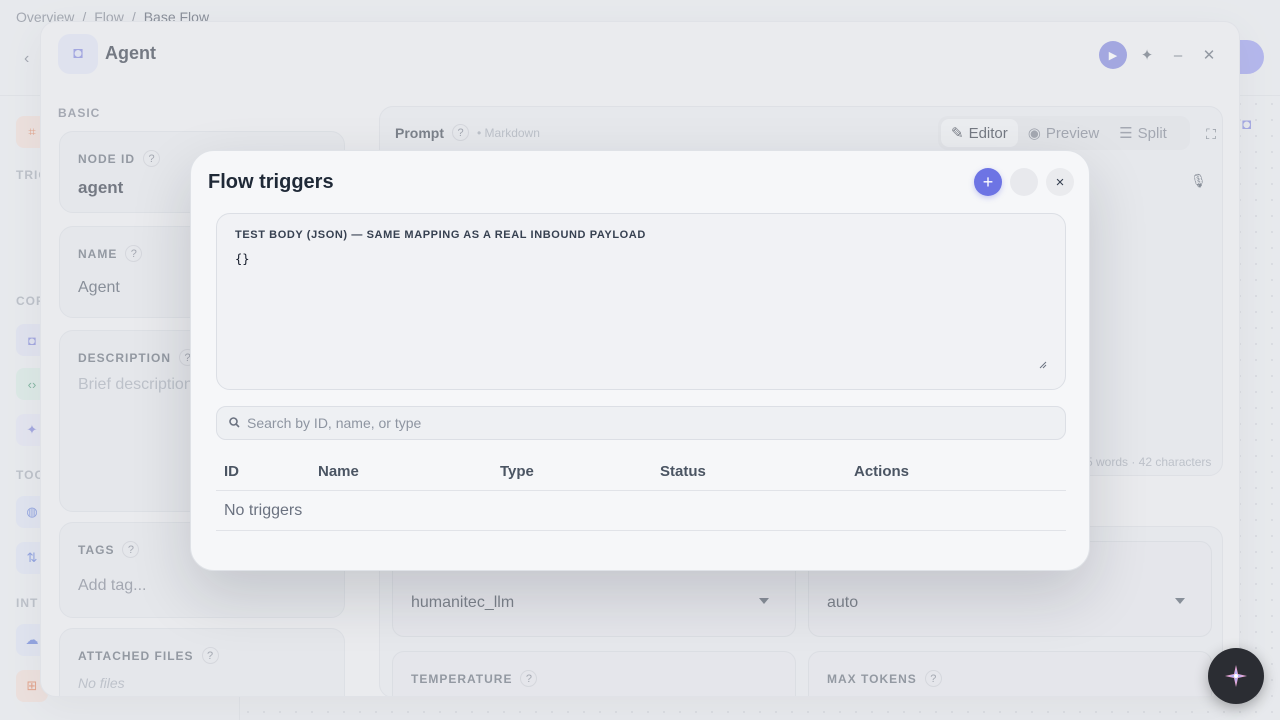  I want to click on search-icon, so click(234, 422).